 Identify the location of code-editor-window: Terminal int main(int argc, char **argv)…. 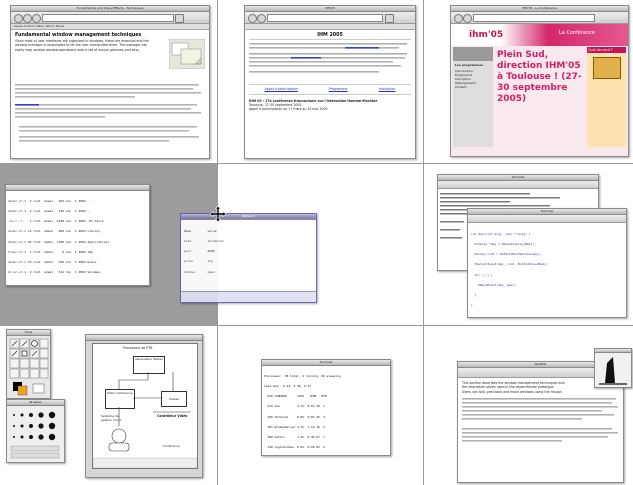
(547, 263).